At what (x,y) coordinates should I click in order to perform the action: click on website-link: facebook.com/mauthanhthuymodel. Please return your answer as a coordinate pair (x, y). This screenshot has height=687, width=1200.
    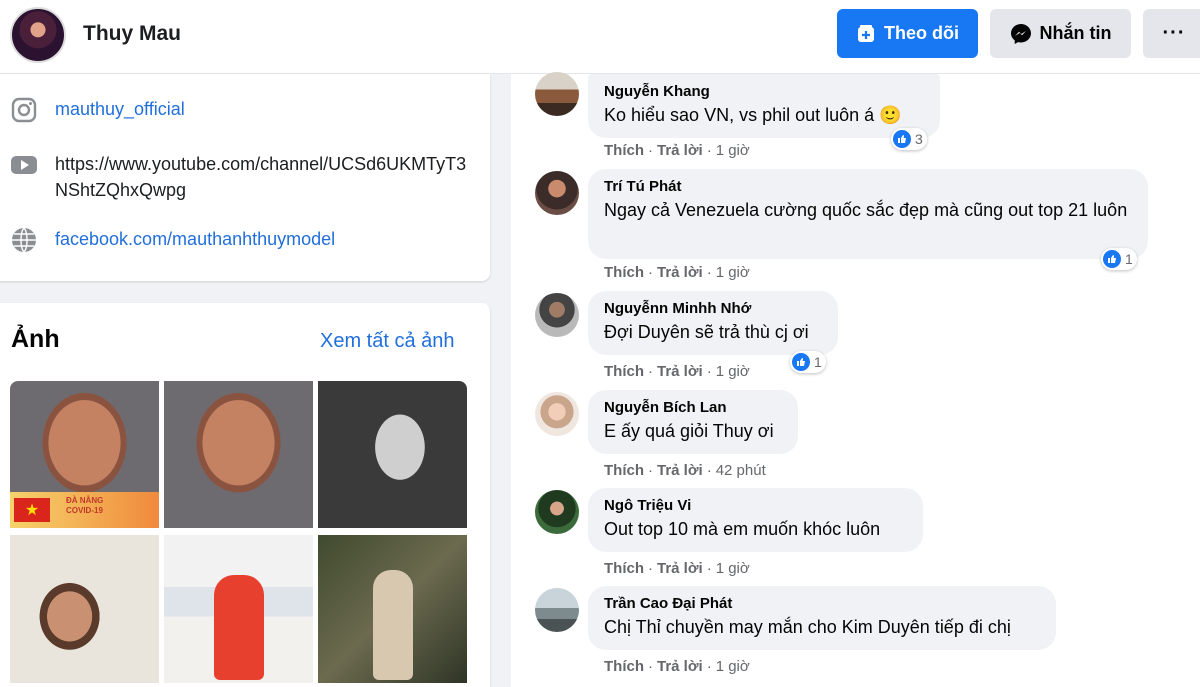
    Looking at the image, I should click on (195, 239).